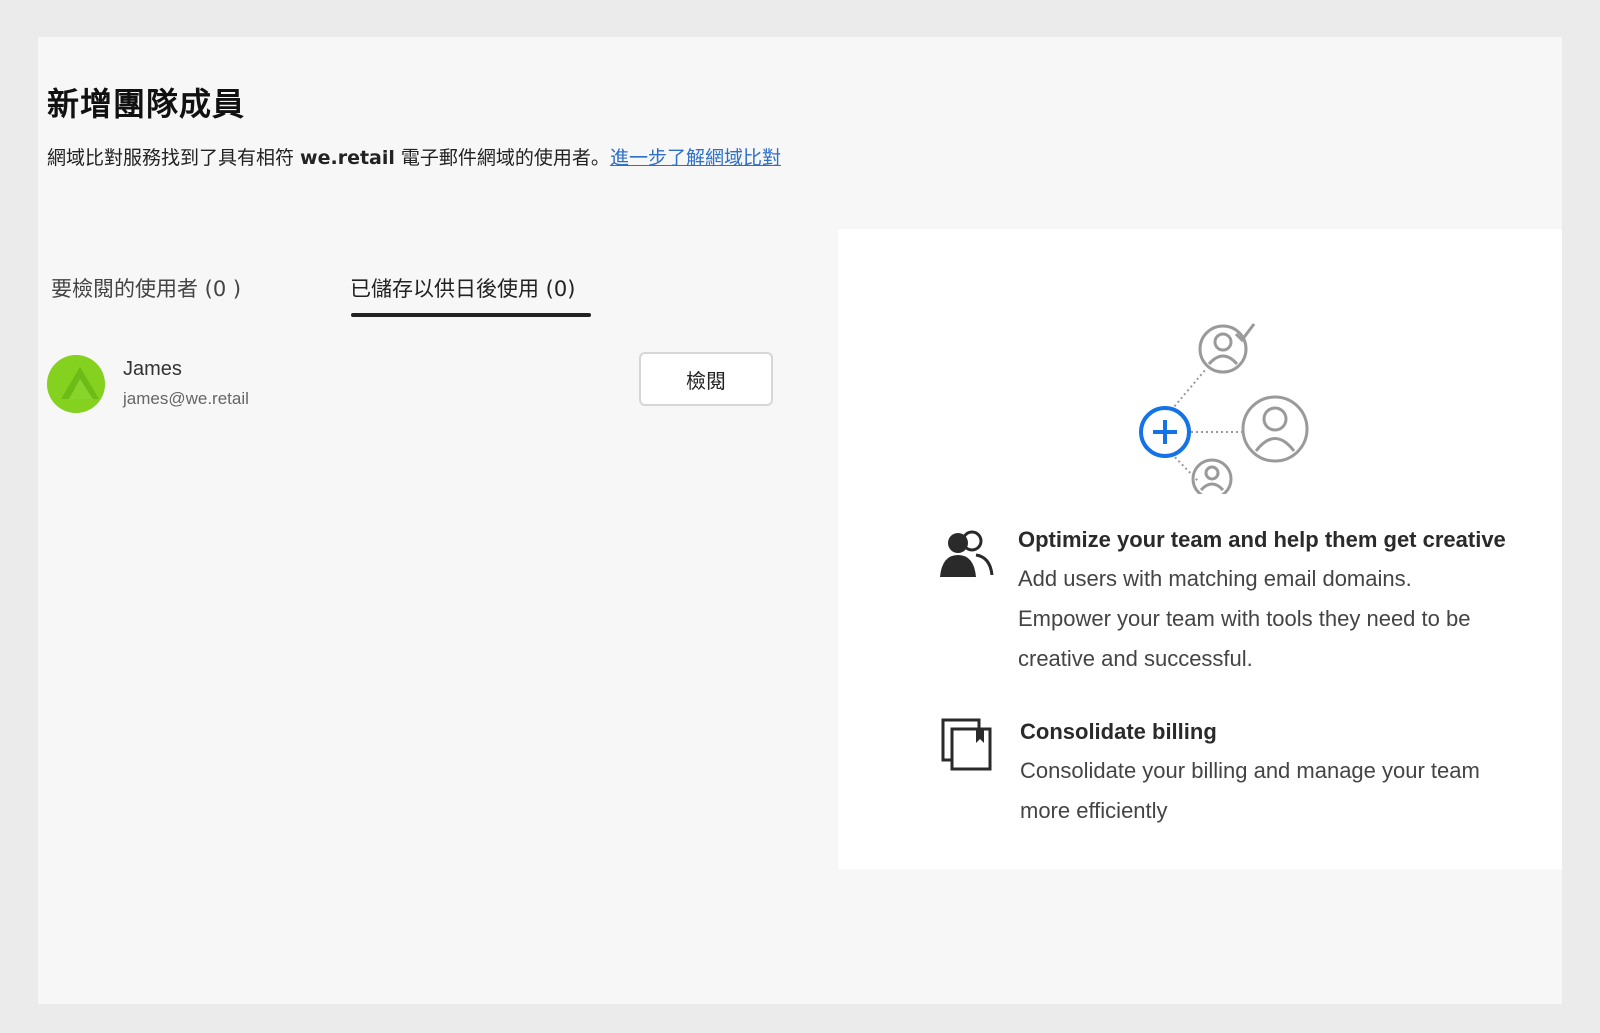 The height and width of the screenshot is (1033, 1600). Describe the element at coordinates (706, 379) in the screenshot. I see `review-button: 檢閱` at that location.